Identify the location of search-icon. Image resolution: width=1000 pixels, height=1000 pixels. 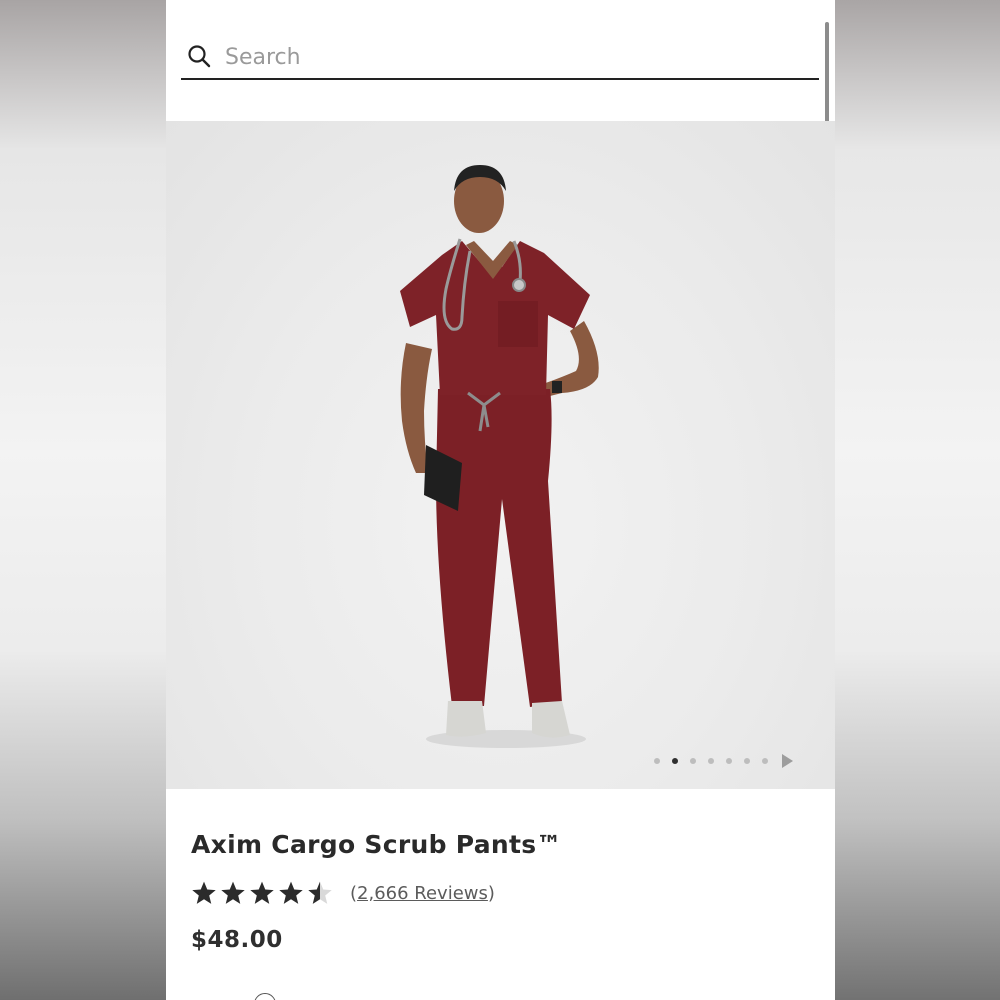
(199, 56).